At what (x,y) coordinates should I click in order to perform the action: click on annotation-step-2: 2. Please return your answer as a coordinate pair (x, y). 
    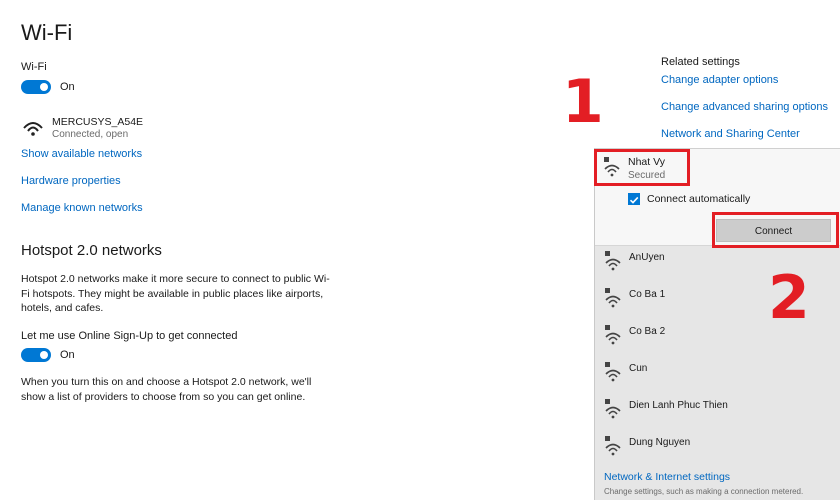
    Looking at the image, I should click on (789, 298).